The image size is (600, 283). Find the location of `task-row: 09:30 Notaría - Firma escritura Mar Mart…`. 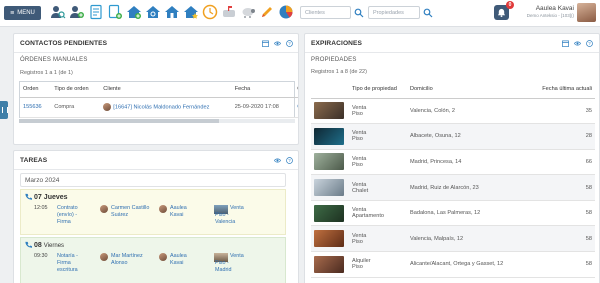

task-row: 09:30 Notaría - Firma escritura Mar Mart… is located at coordinates (154, 268).